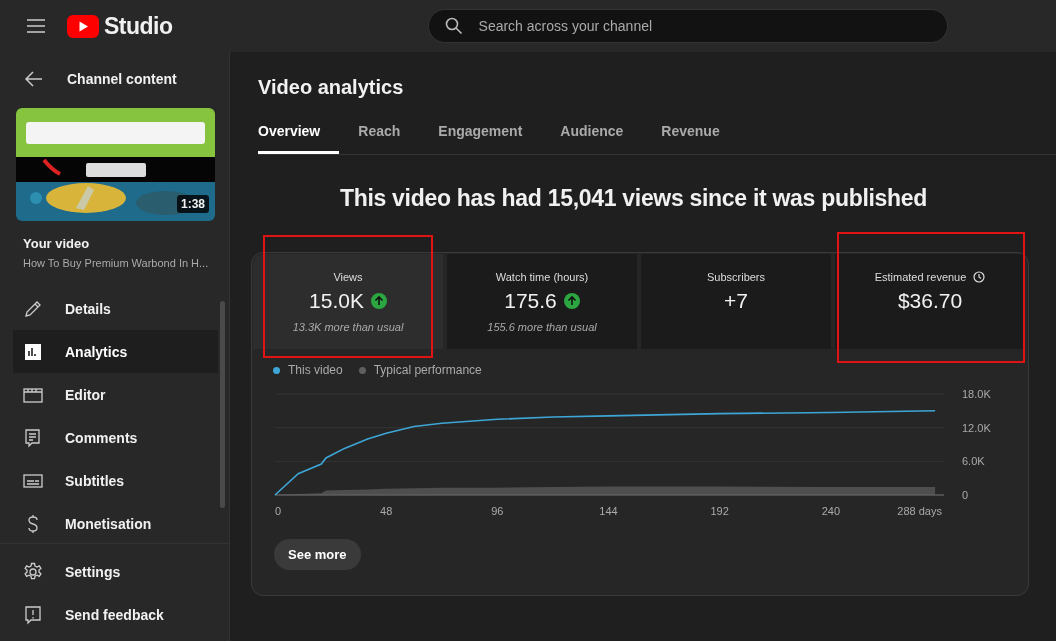  I want to click on tab: Reach, so click(379, 138).